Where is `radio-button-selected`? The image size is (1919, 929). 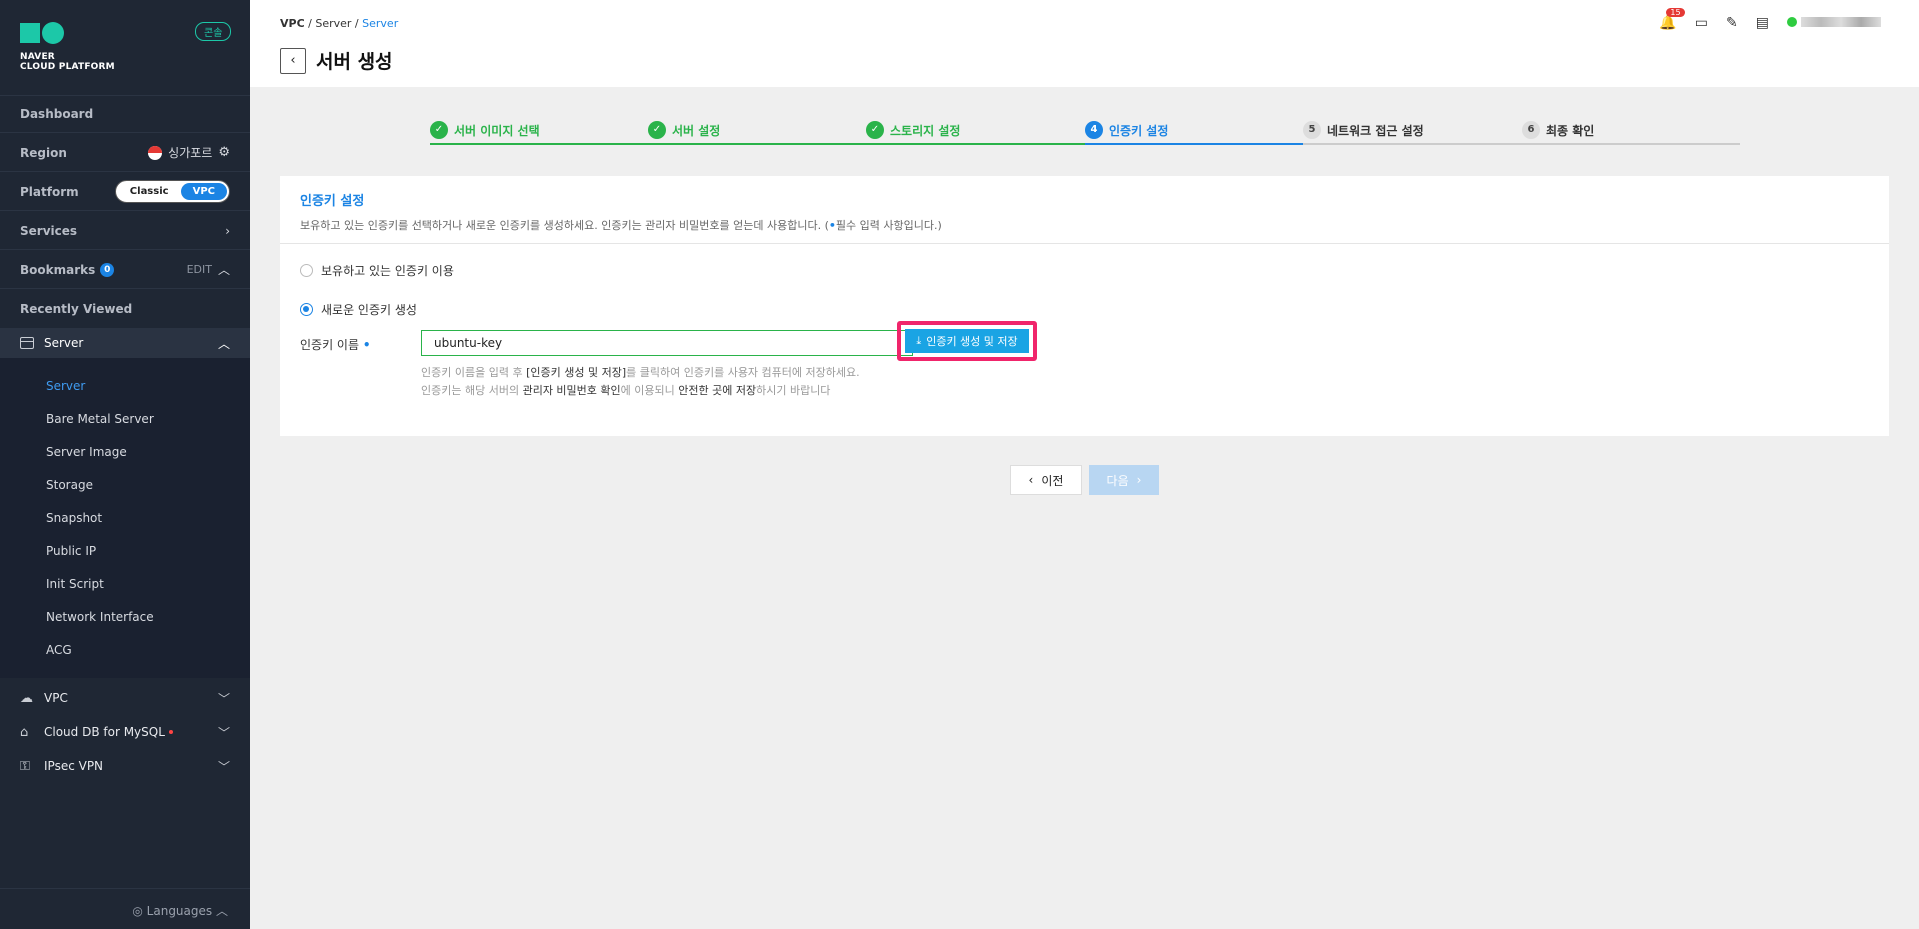 radio-button-selected is located at coordinates (306, 309).